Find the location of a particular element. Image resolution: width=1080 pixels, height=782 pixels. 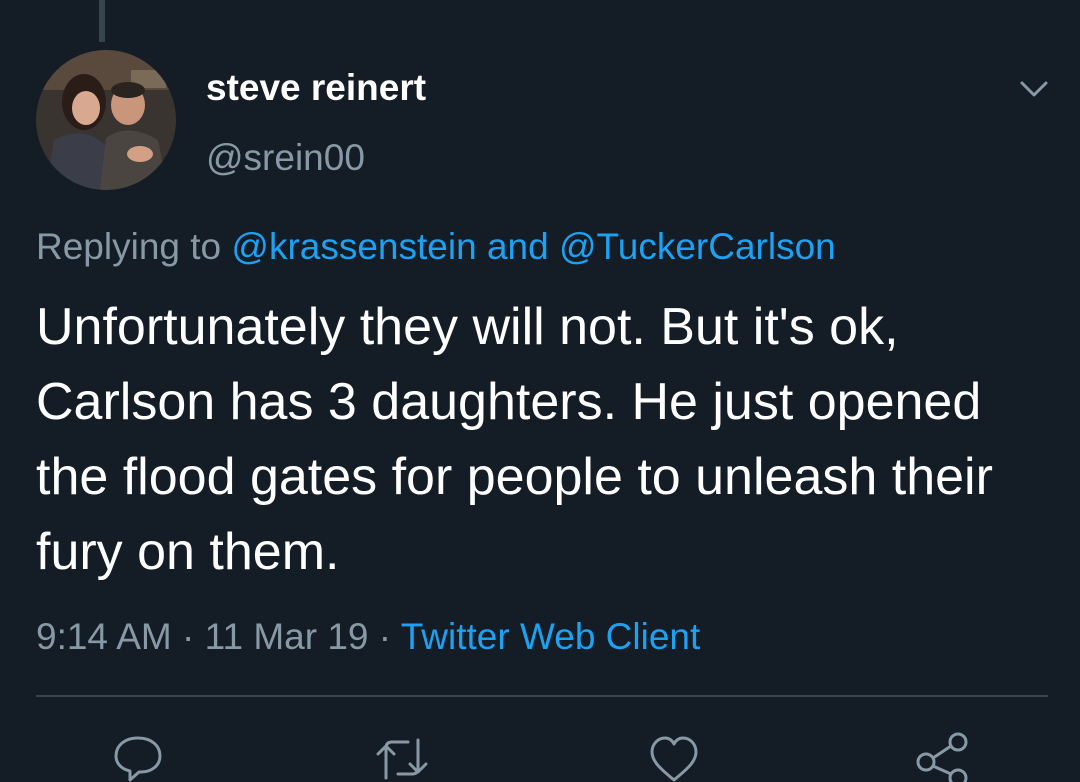

tweet-source-link: Twitter Web Client is located at coordinates (551, 636).